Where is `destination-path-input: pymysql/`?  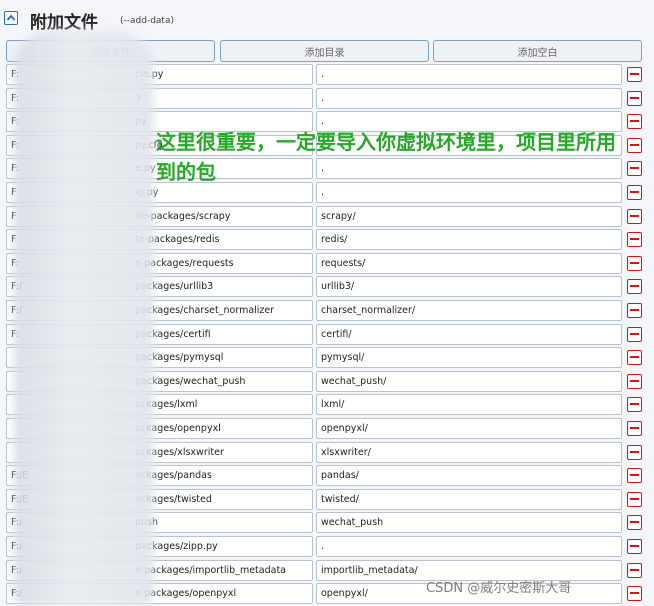 destination-path-input: pymysql/ is located at coordinates (469, 358).